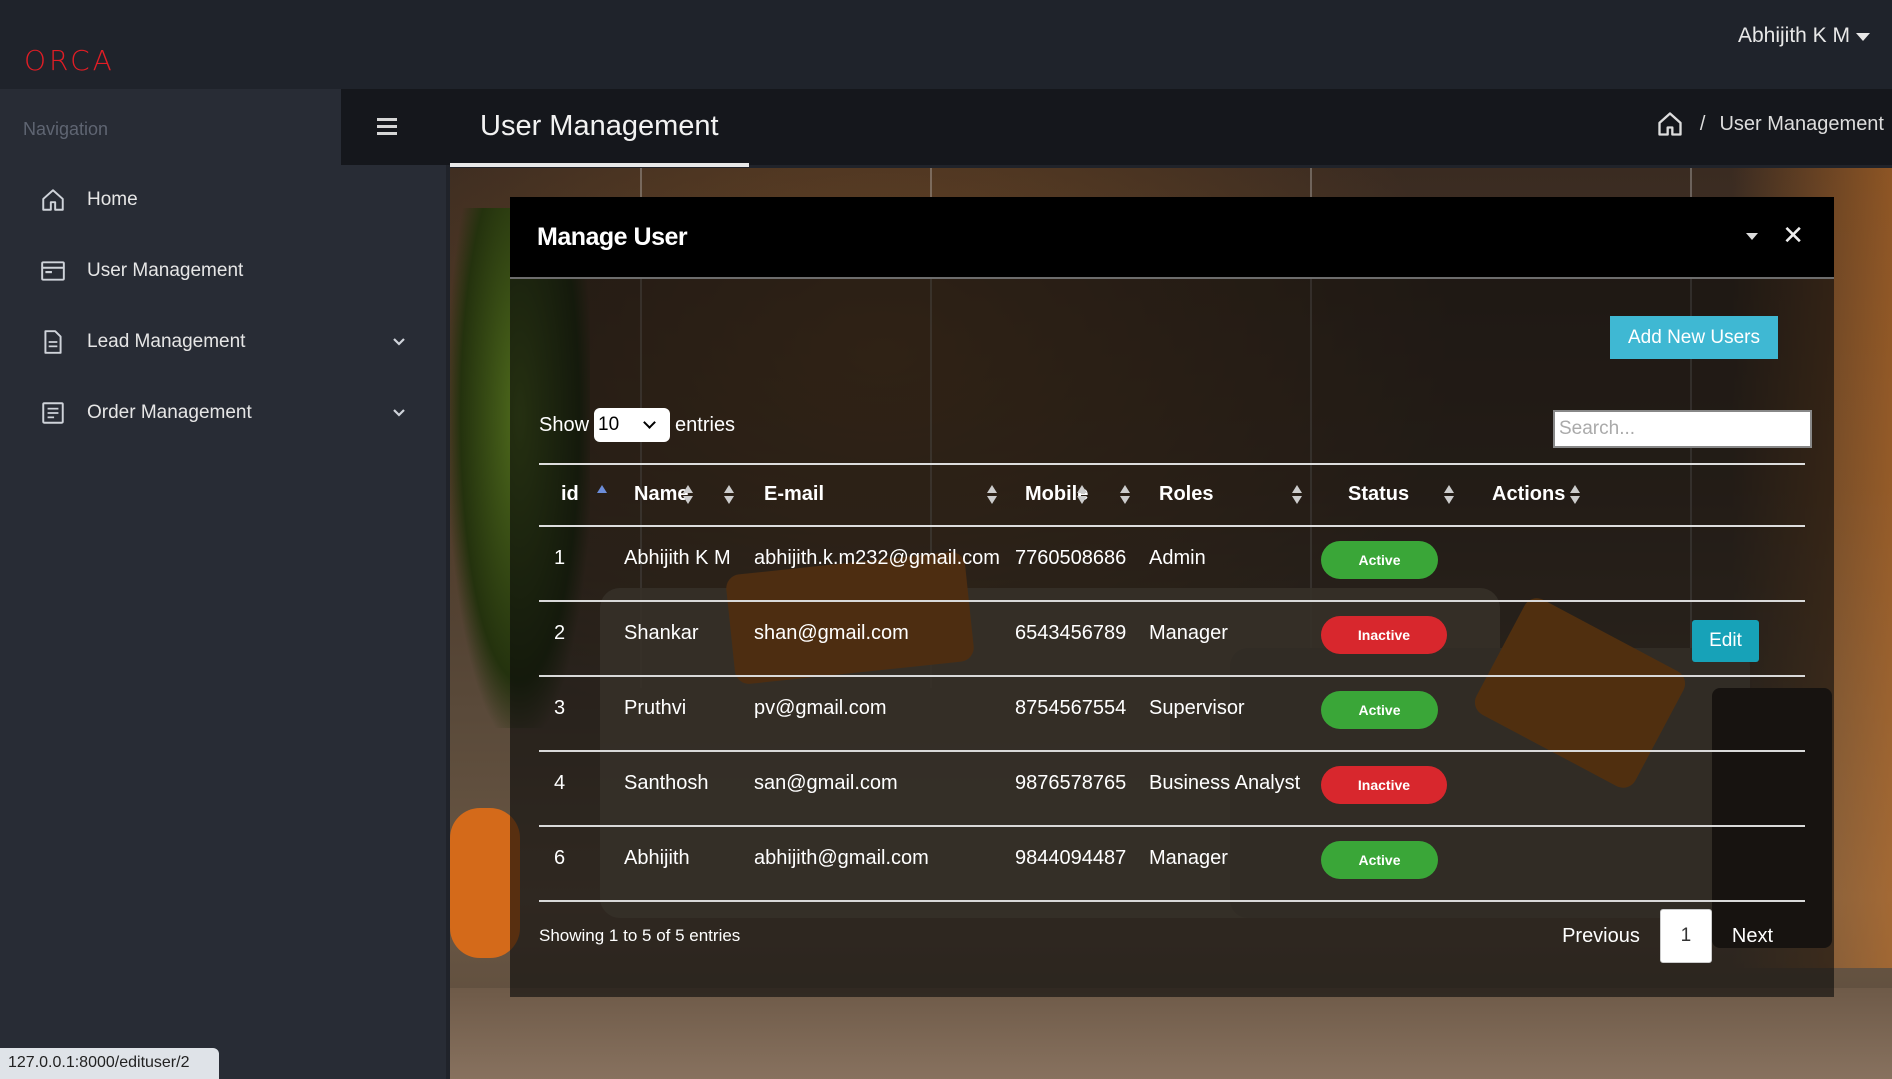 Image resolution: width=1892 pixels, height=1079 pixels. What do you see at coordinates (1225, 783) in the screenshot?
I see `cell-role: Business Analyst` at bounding box center [1225, 783].